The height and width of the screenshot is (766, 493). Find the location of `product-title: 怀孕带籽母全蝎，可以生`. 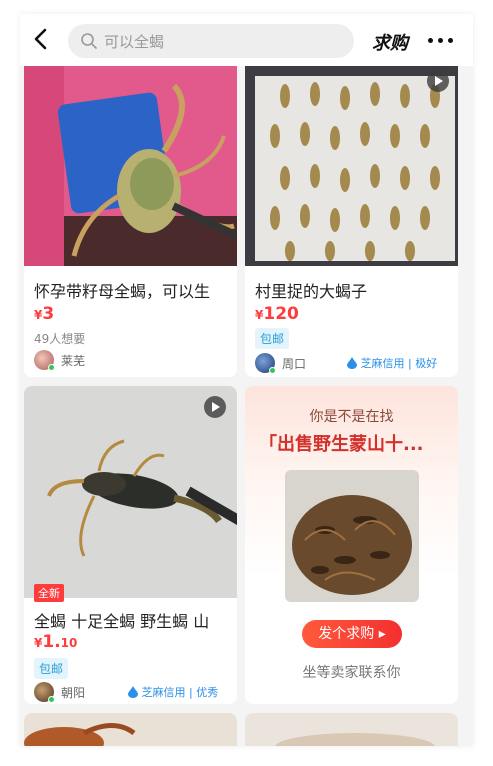

product-title: 怀孕带籽母全蝎，可以生 is located at coordinates (122, 291).